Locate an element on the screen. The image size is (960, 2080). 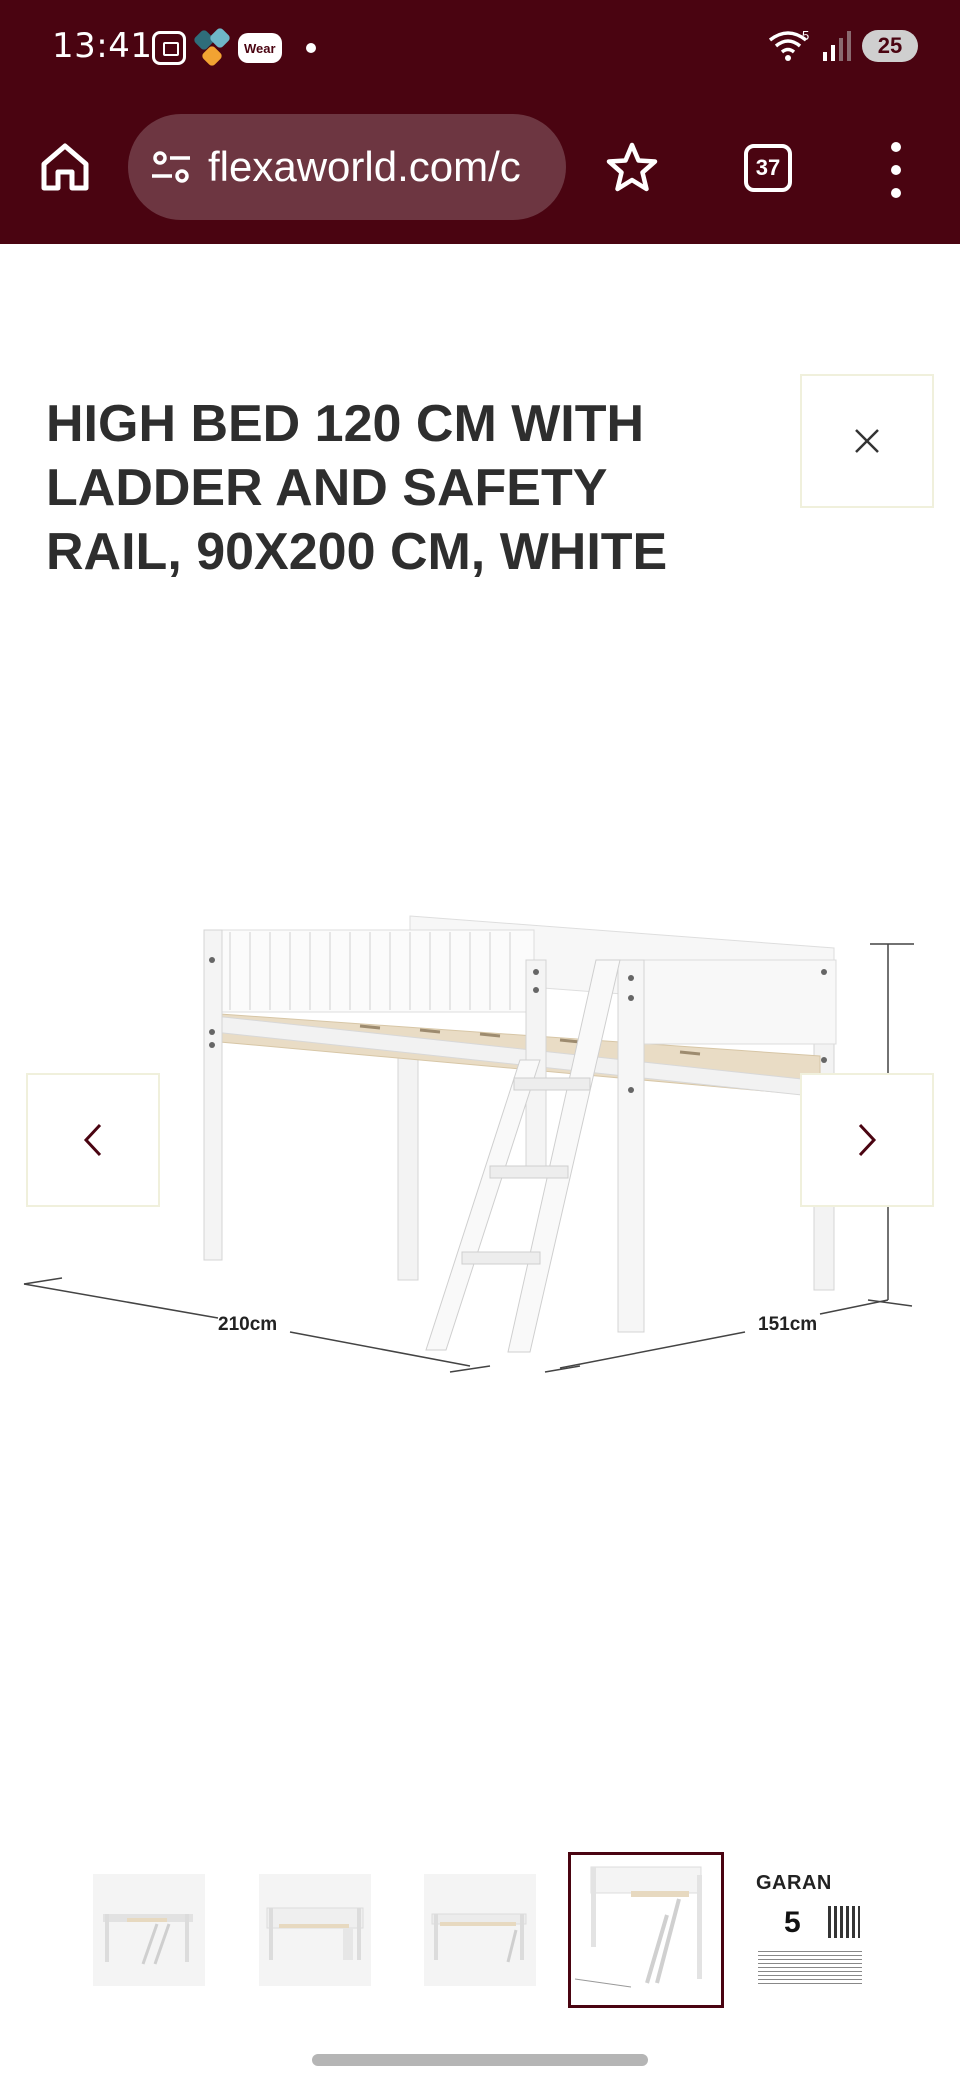
chevron-right-icon is located at coordinates (867, 1140).